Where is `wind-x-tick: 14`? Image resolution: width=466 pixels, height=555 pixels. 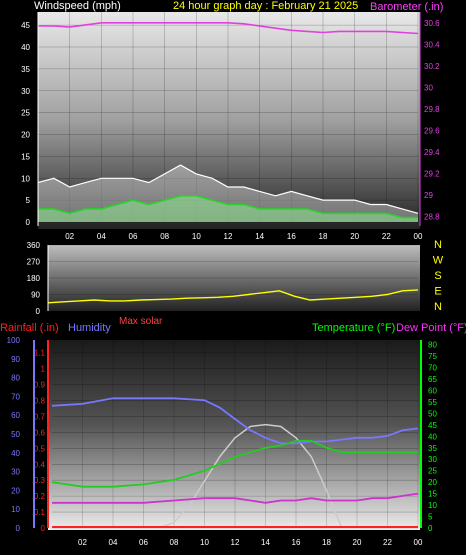 wind-x-tick: 14 is located at coordinates (259, 236).